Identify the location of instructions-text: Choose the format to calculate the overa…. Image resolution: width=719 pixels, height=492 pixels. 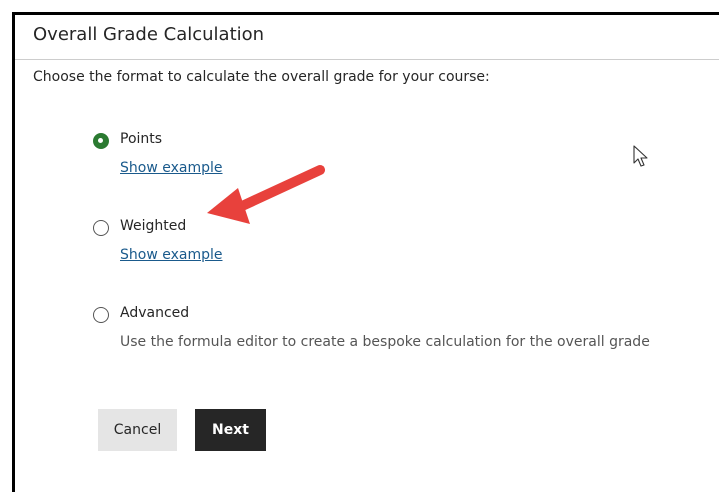
(261, 77).